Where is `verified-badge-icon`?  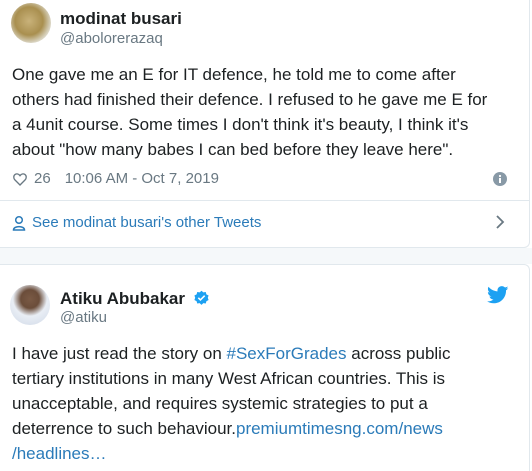 verified-badge-icon is located at coordinates (201, 297).